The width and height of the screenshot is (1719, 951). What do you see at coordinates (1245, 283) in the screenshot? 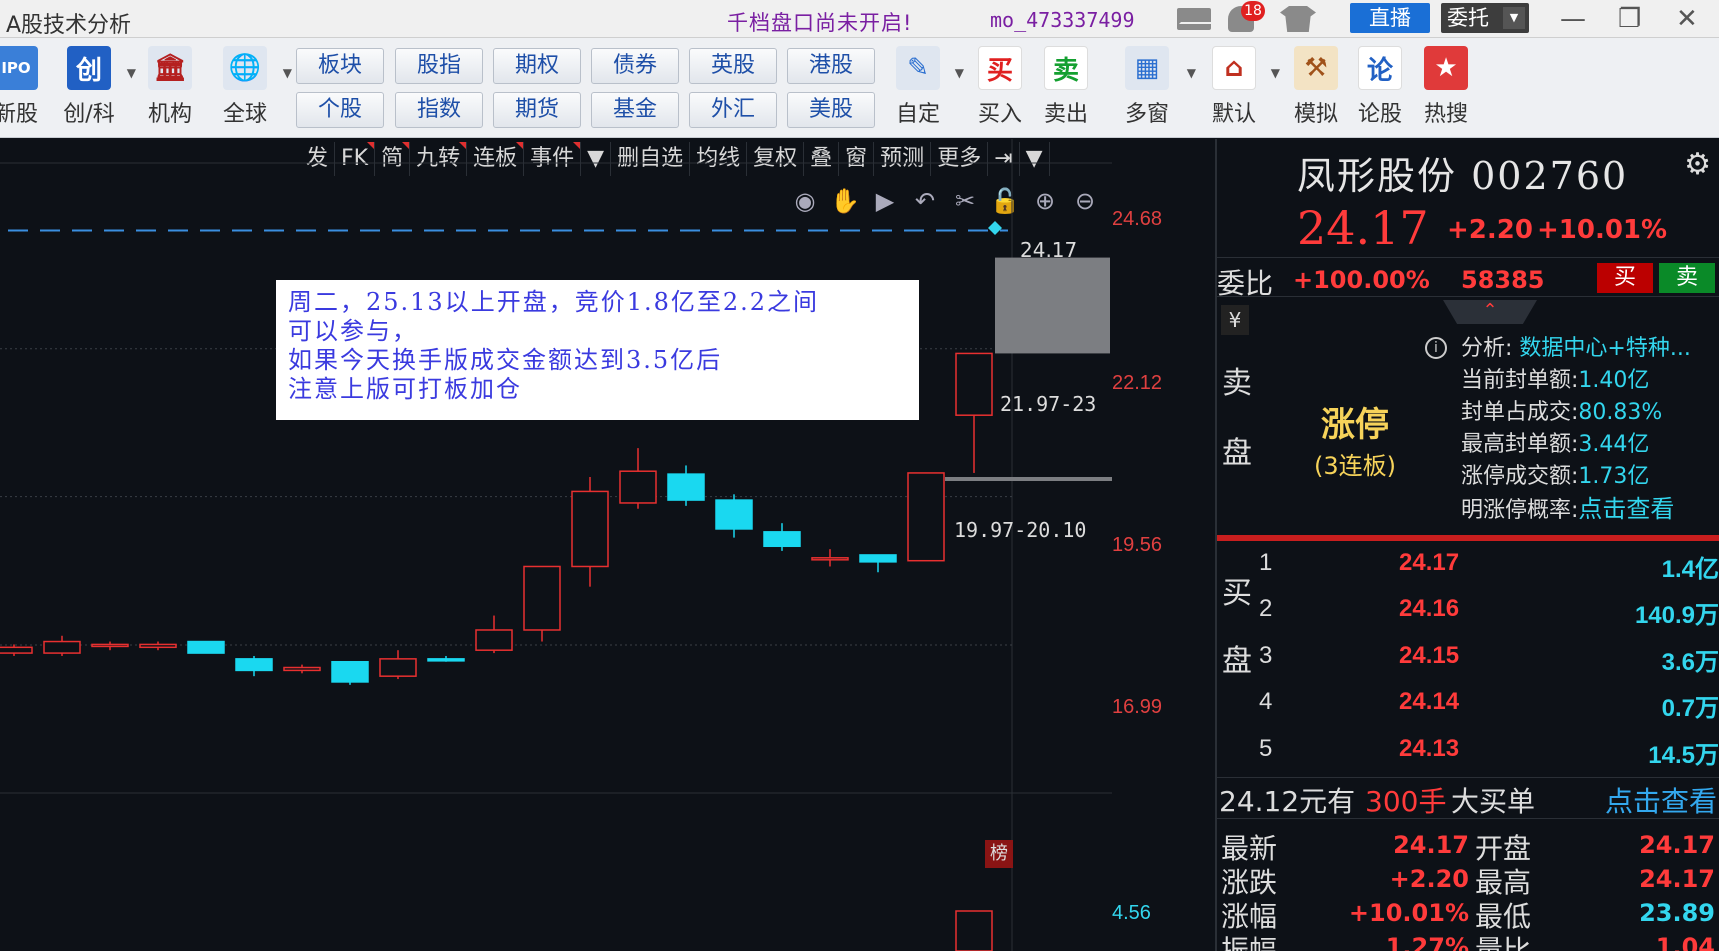
I see `weibi-label: 委比` at bounding box center [1245, 283].